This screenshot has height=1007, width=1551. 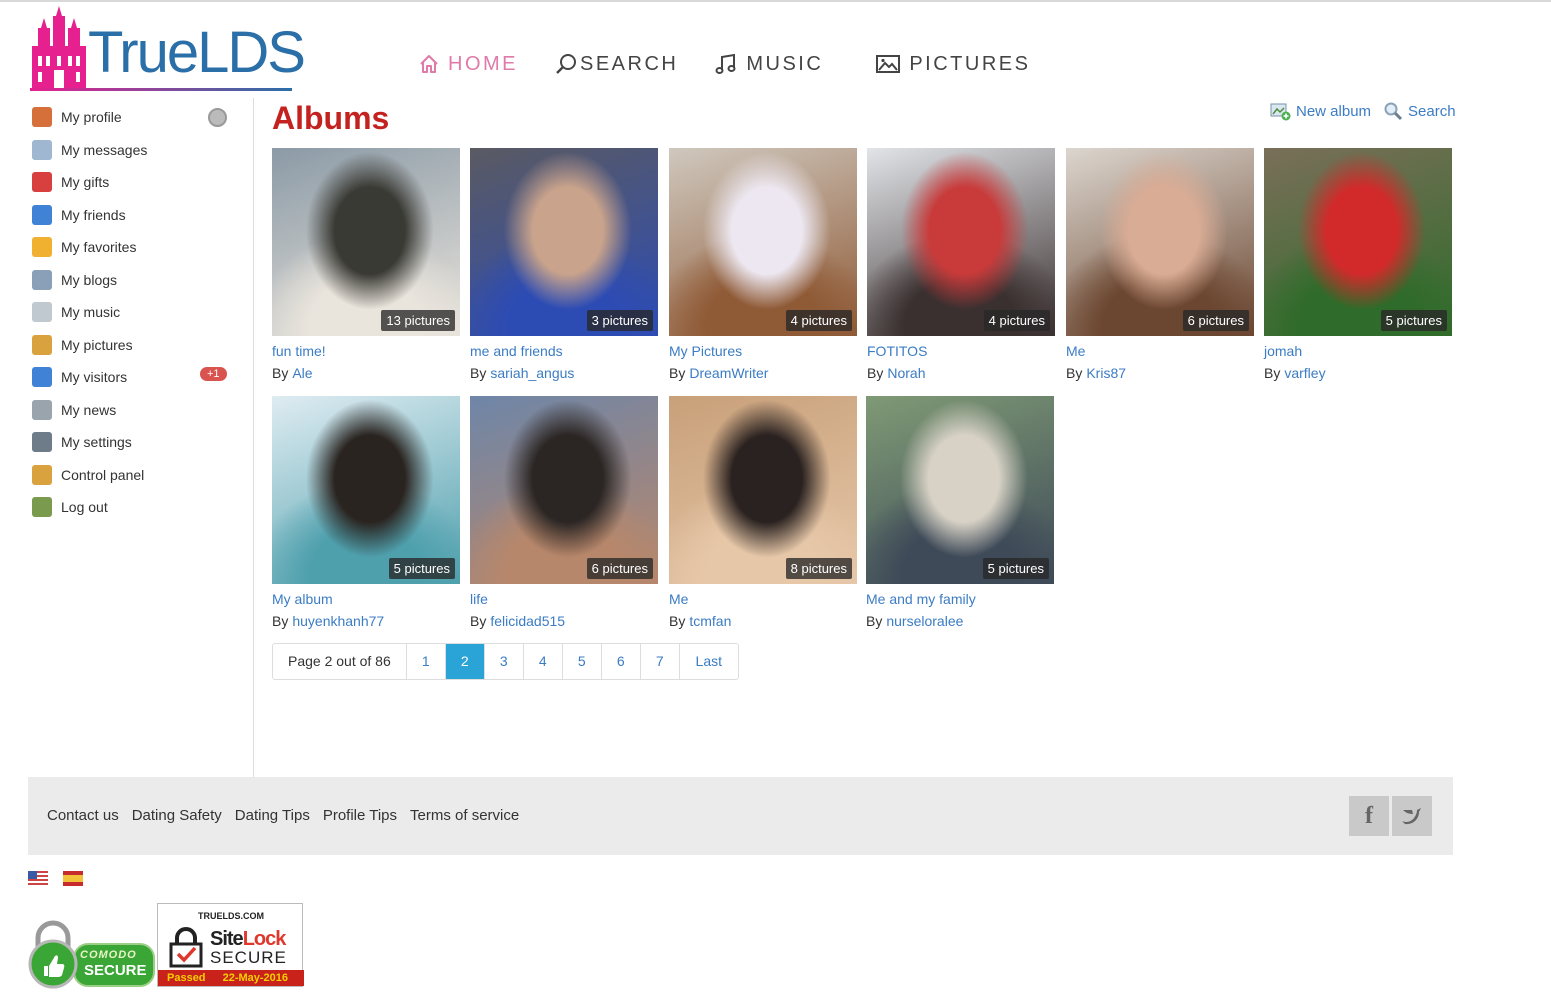 What do you see at coordinates (465, 661) in the screenshot?
I see `page-link: 2` at bounding box center [465, 661].